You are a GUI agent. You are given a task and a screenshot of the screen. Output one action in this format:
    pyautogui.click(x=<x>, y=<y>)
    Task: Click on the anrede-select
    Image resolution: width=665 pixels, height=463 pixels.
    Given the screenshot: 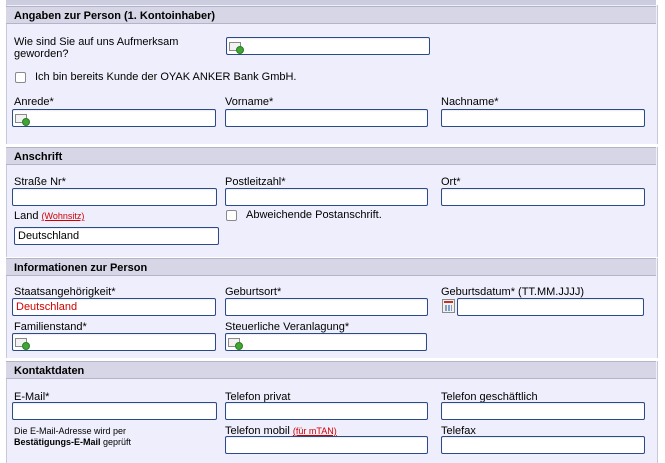 What is the action you would take?
    pyautogui.click(x=114, y=118)
    